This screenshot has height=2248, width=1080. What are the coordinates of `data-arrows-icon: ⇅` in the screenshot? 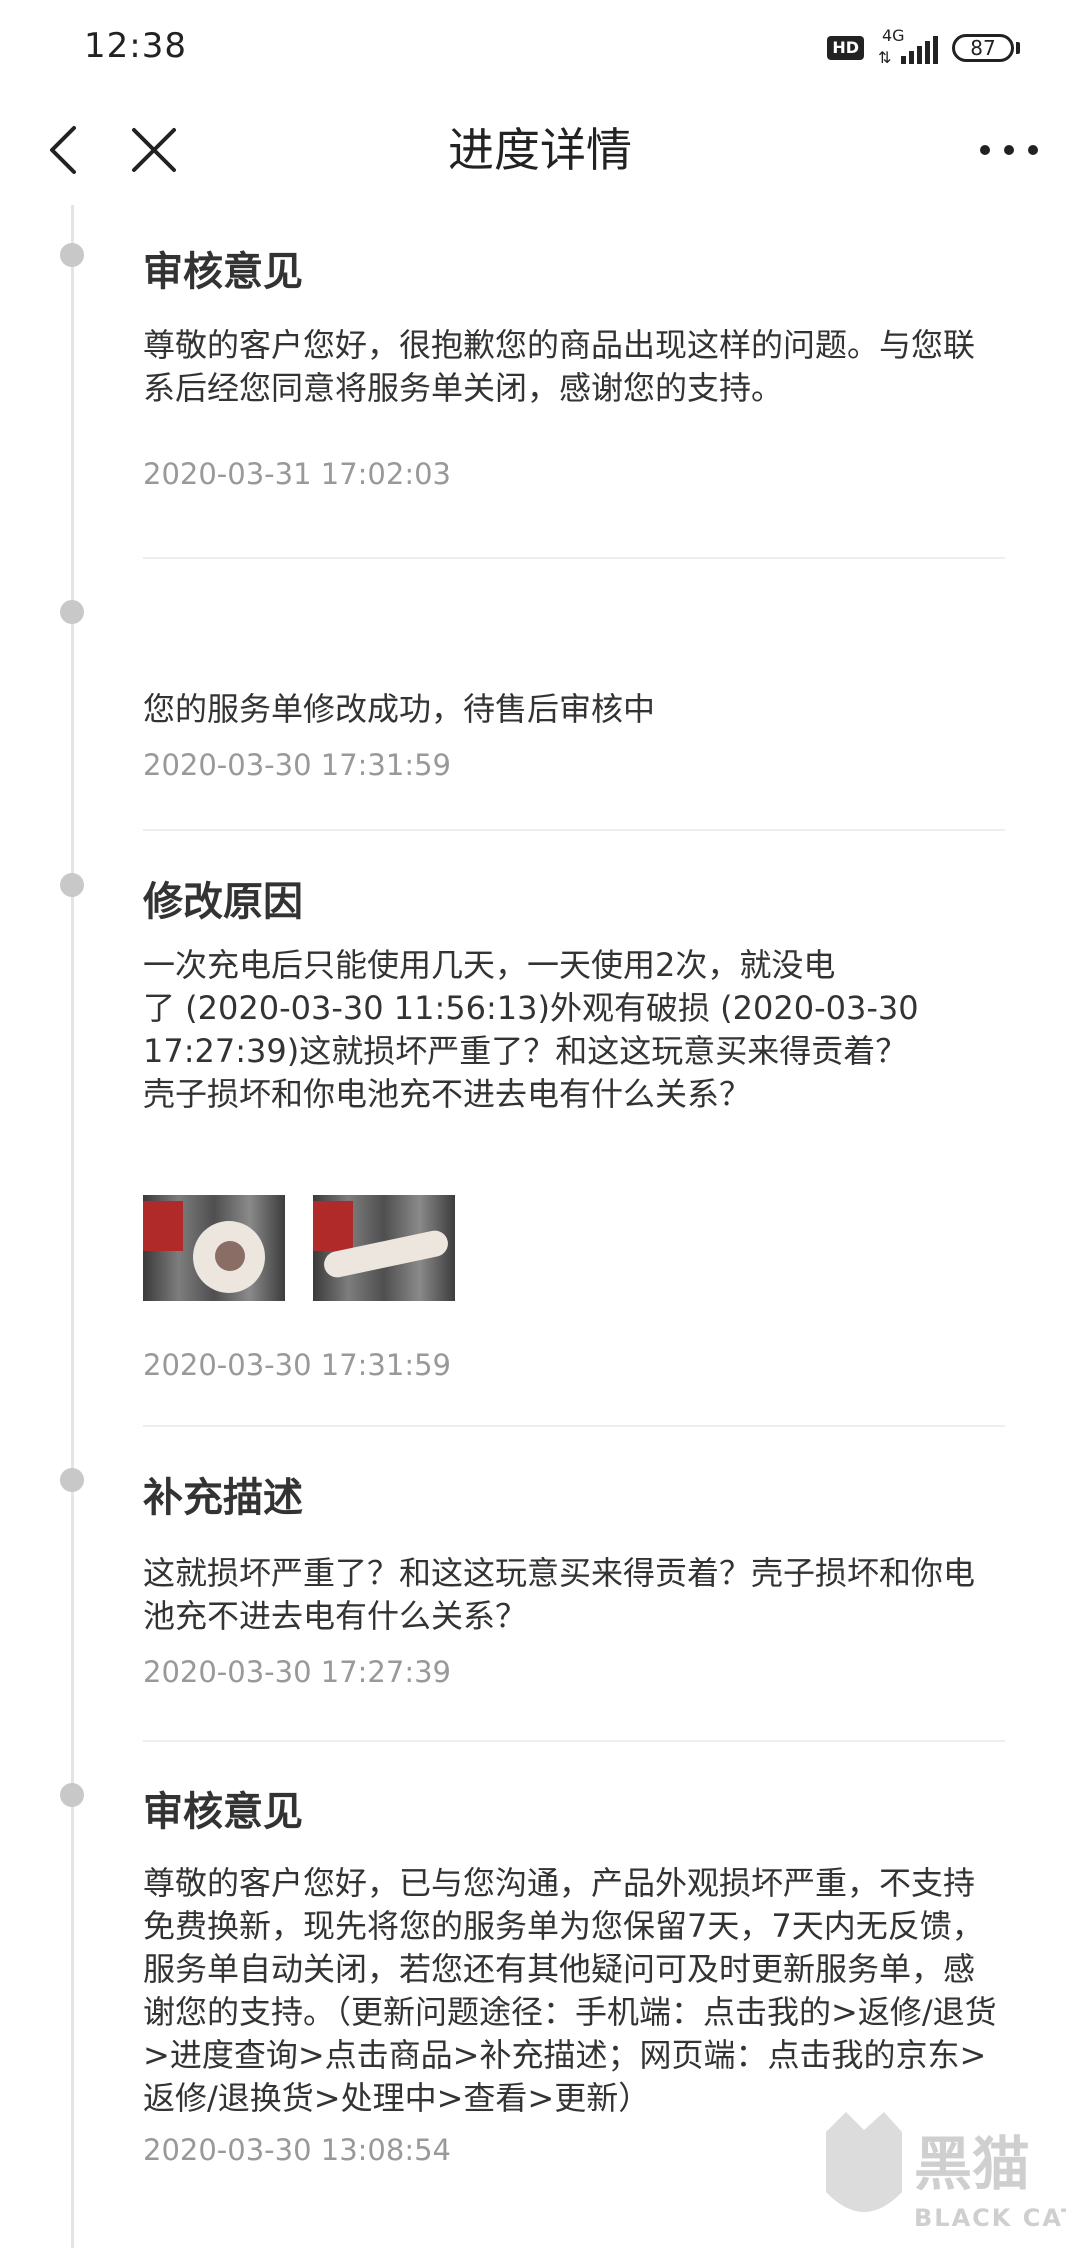 It's located at (885, 57).